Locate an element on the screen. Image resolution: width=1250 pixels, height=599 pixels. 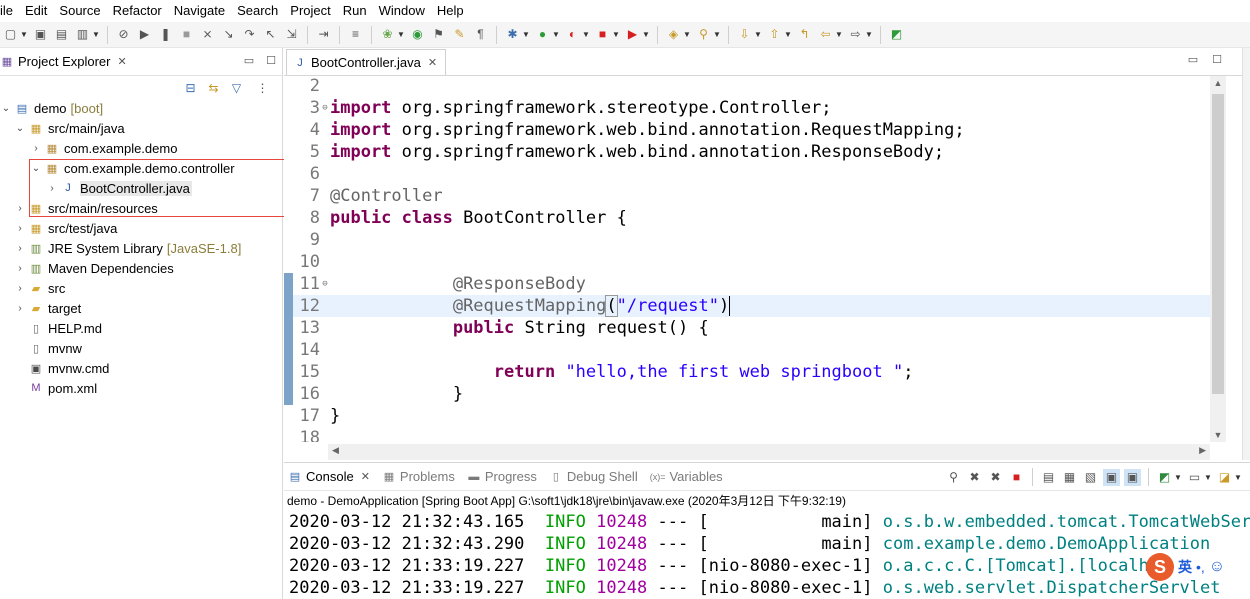
maximize-icon: ☐ is located at coordinates (271, 60).